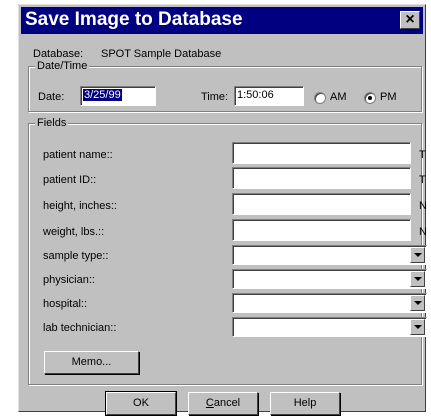  Describe the element at coordinates (329, 279) in the screenshot. I see `physician-select` at that location.